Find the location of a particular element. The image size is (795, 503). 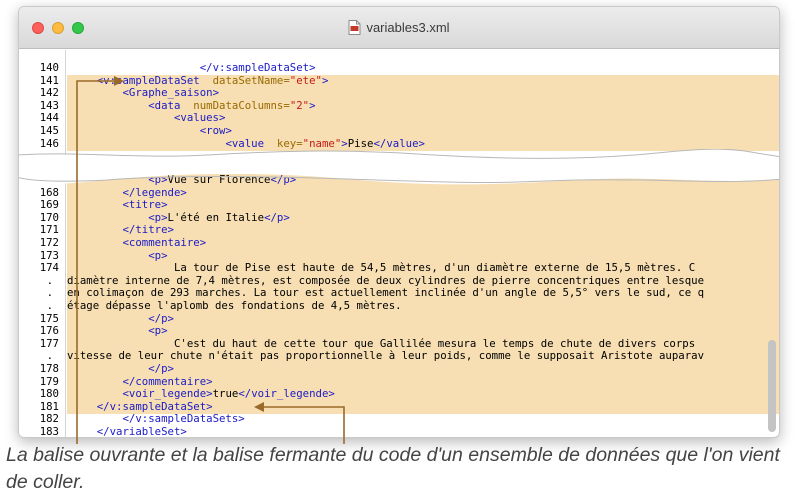

code-line: 169 <titre> is located at coordinates (399, 205).